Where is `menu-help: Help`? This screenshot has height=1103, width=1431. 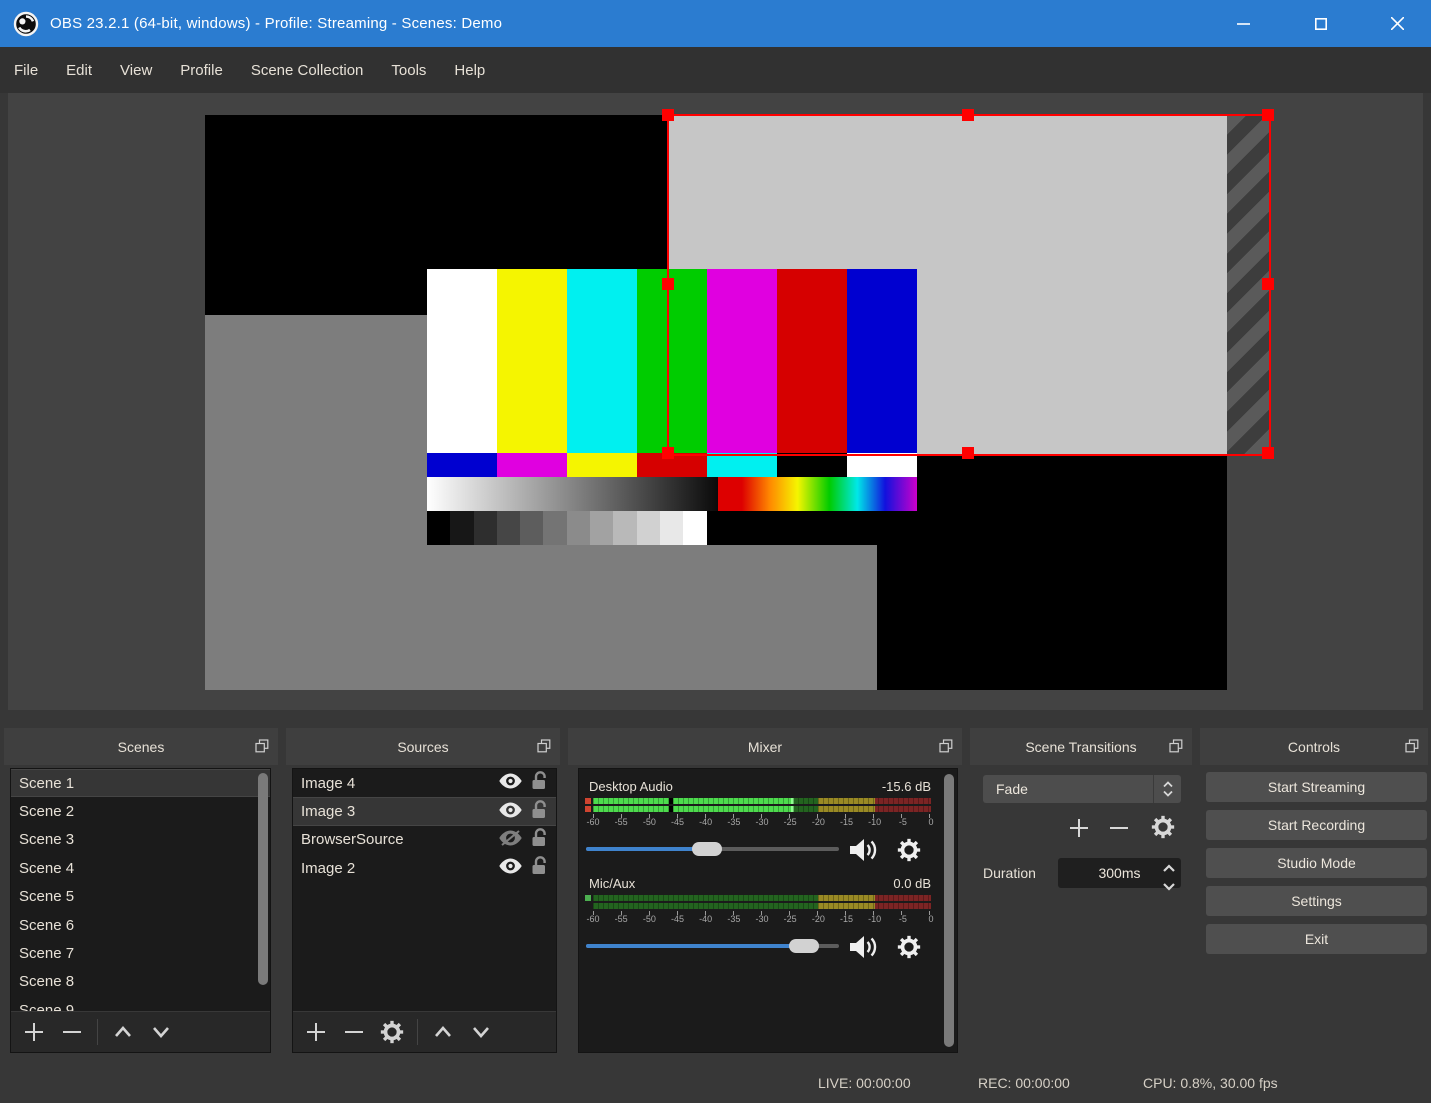 menu-help: Help is located at coordinates (469, 70).